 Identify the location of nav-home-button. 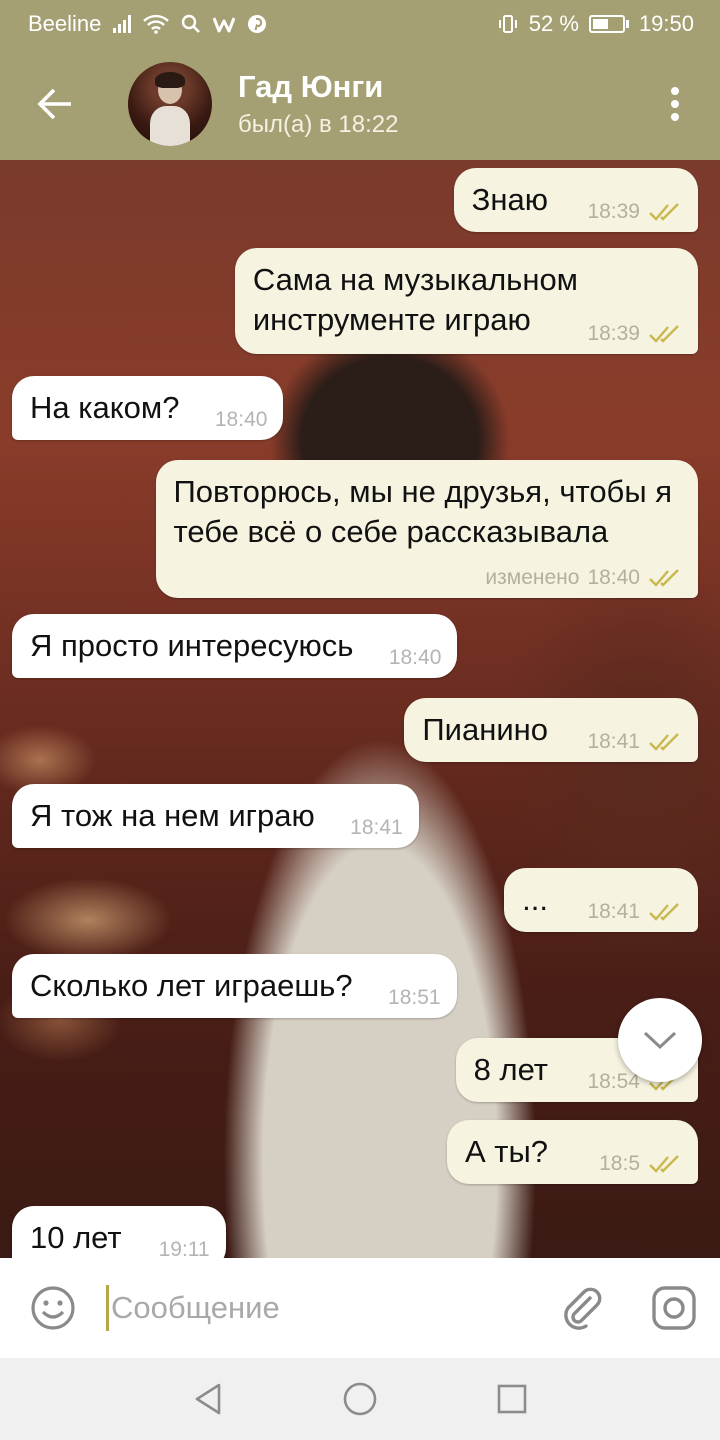
(360, 1399).